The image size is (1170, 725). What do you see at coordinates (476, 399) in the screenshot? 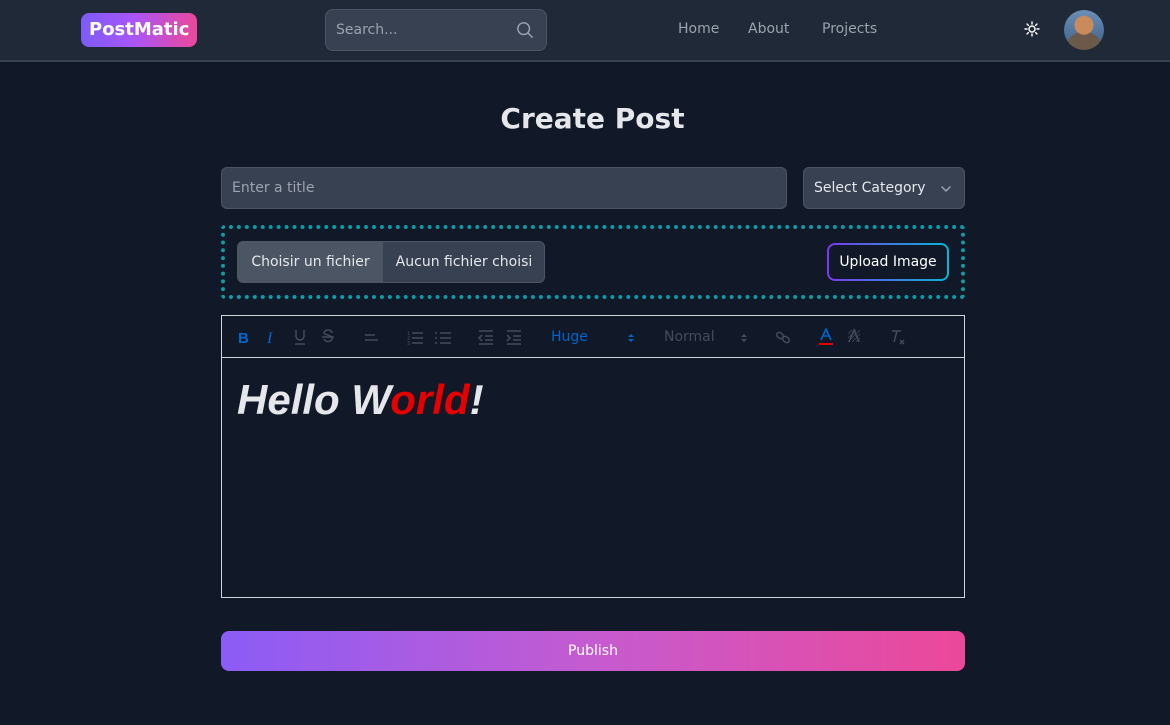
I see `text-segment-white: !` at bounding box center [476, 399].